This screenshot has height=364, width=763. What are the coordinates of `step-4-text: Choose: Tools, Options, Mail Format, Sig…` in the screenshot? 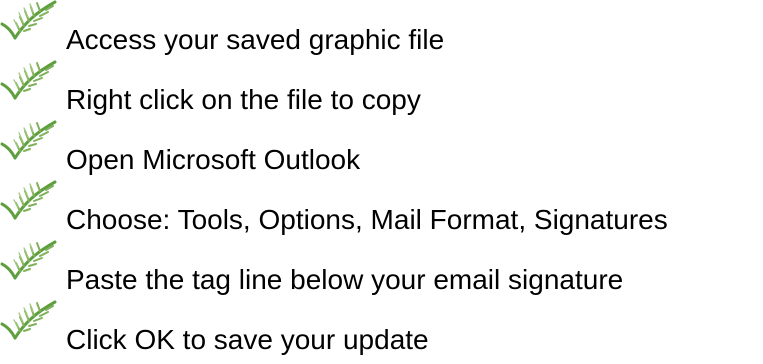 It's located at (367, 219).